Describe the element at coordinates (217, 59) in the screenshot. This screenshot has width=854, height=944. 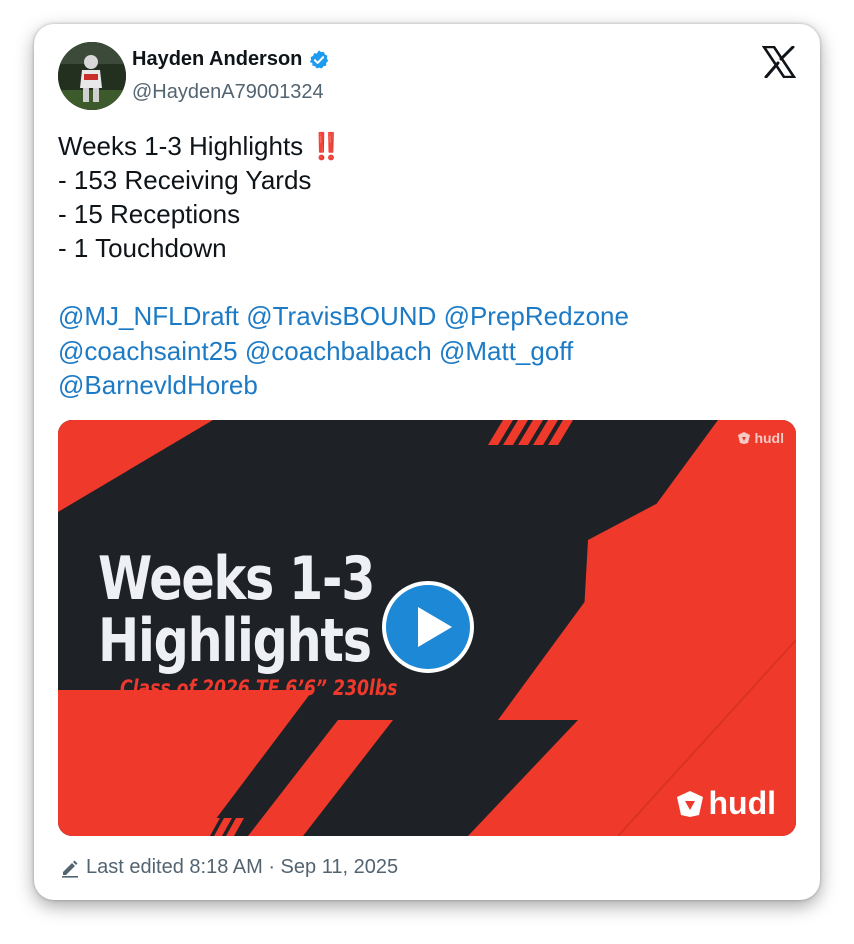
I see `author-name: Hayden Anderson` at that location.